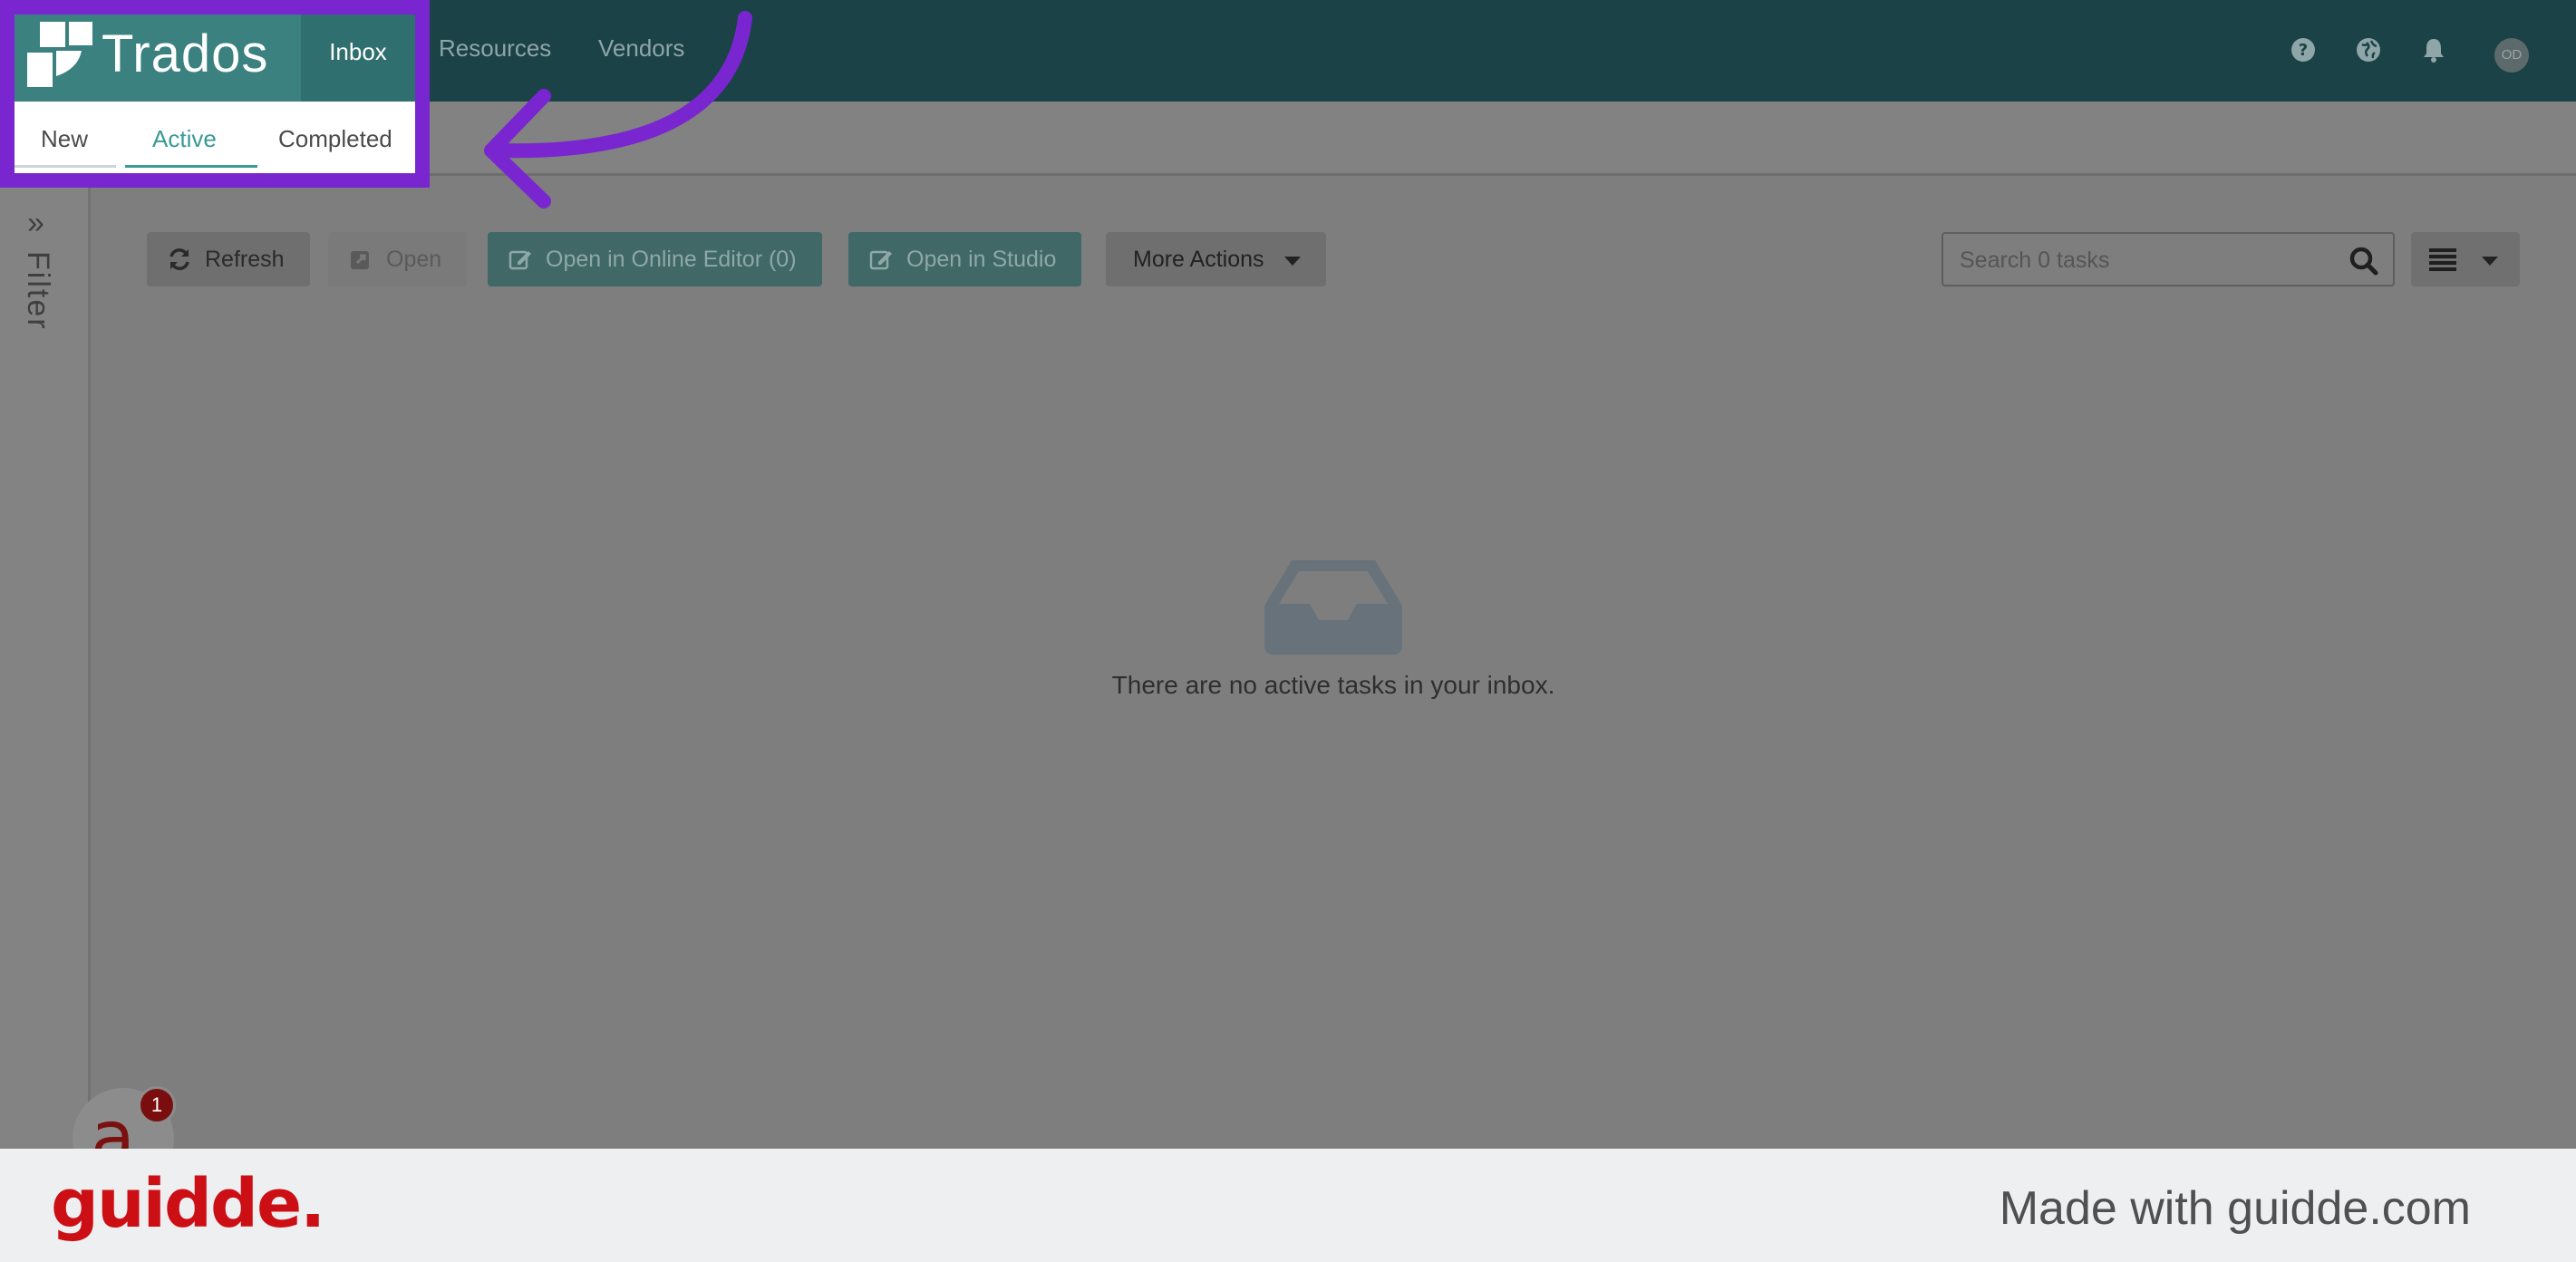  Describe the element at coordinates (59, 54) in the screenshot. I see `trados-logo-icon` at that location.